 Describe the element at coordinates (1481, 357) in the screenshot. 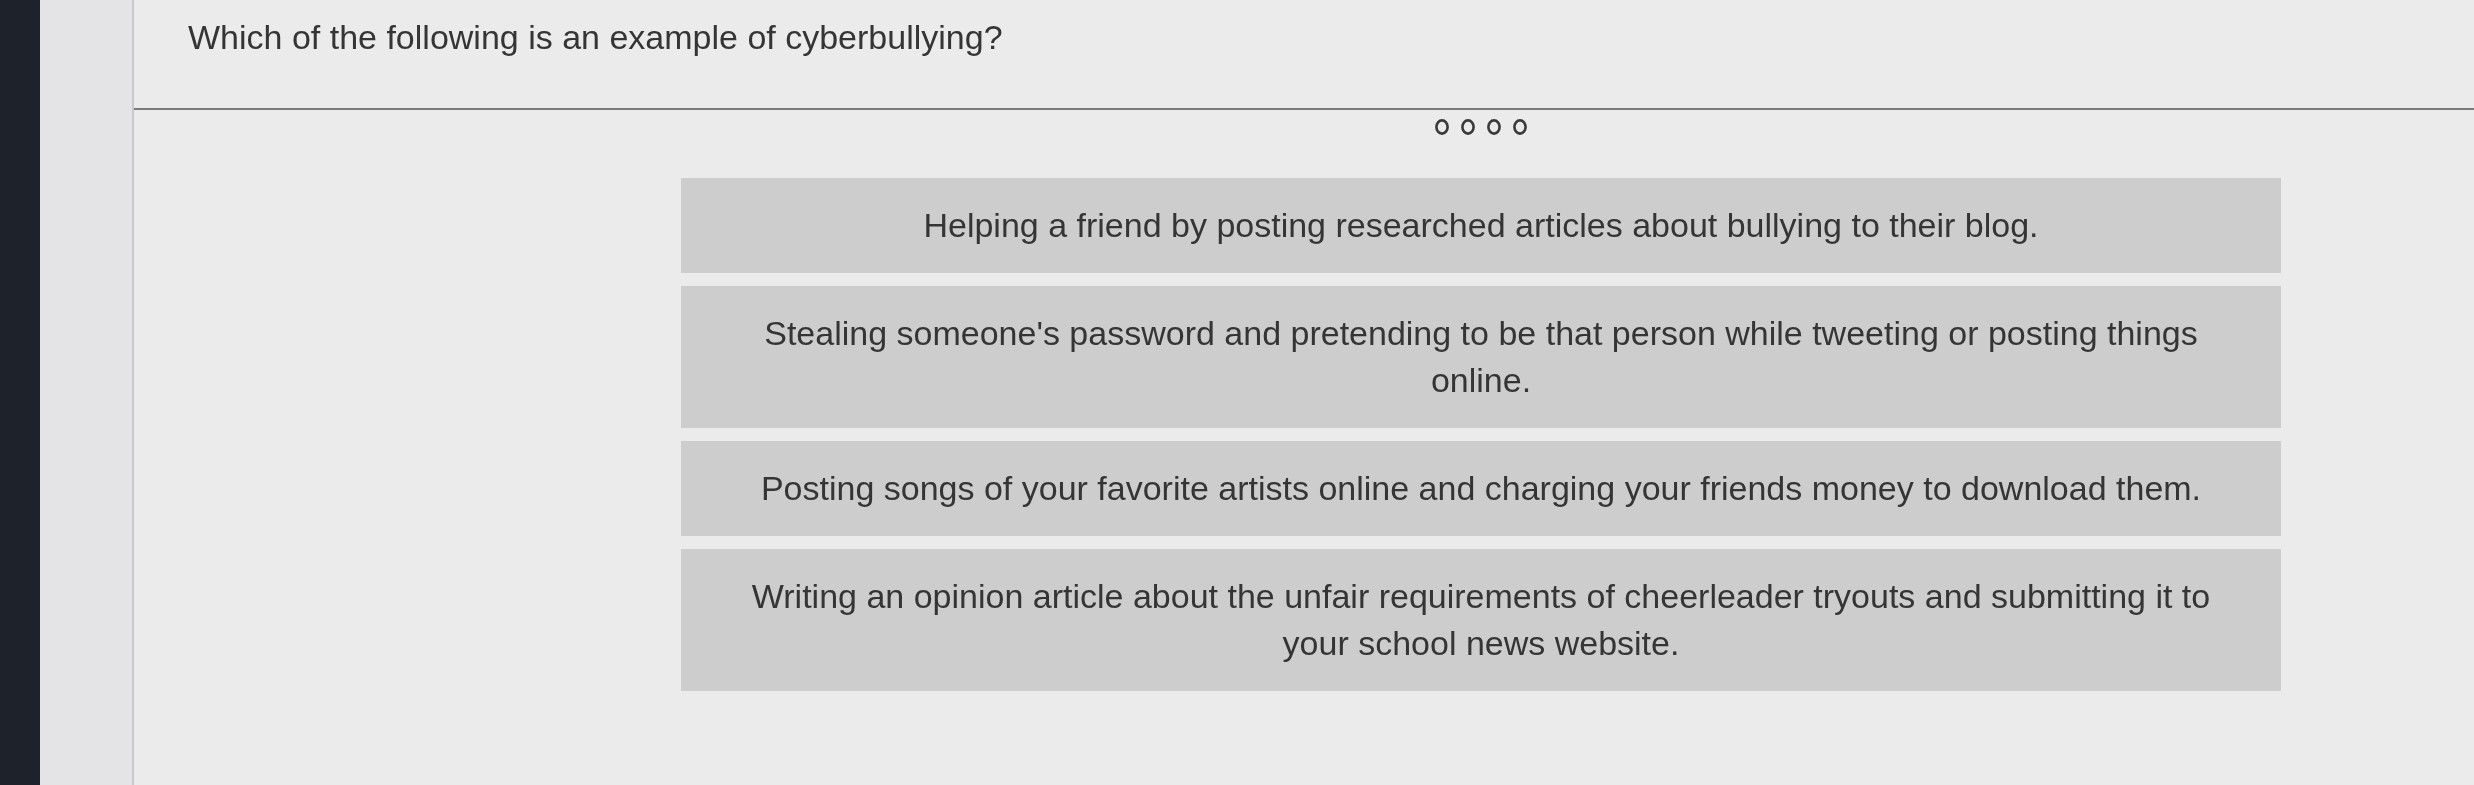

I see `answer-option: Stealing someone's password and pretending to be that person while tweeting or posting things online.` at that location.